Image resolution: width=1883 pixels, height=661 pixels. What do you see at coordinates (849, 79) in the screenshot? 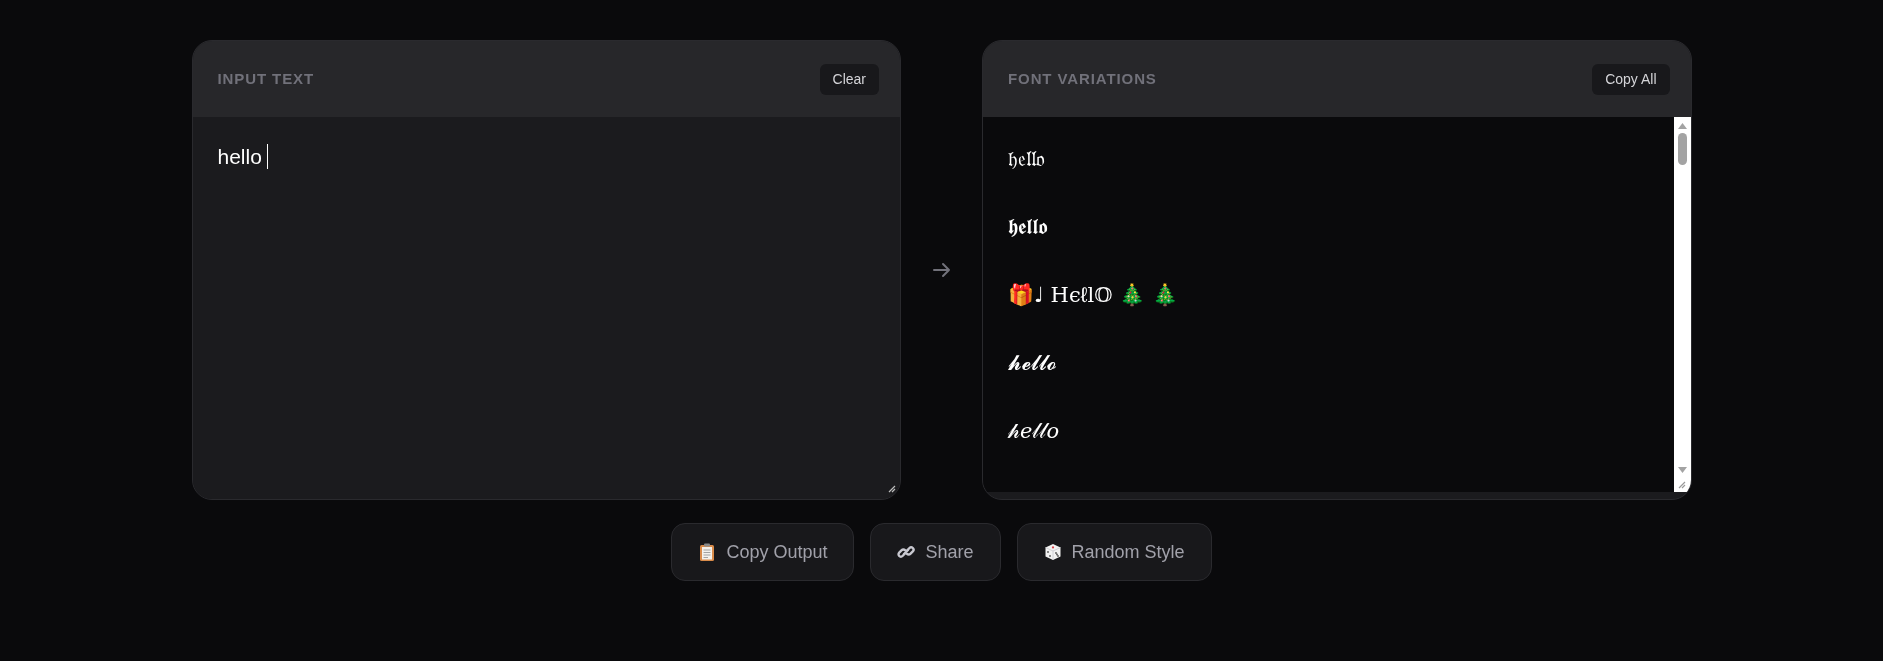
I see `clear-button: Clear` at bounding box center [849, 79].